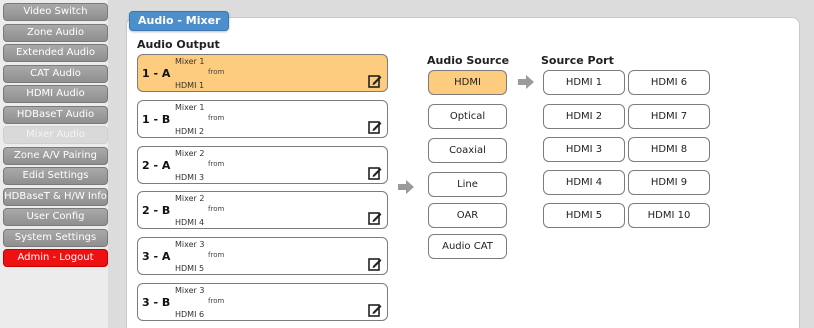 Image resolution: width=814 pixels, height=328 pixels. Describe the element at coordinates (467, 150) in the screenshot. I see `source-coaxial-button: Coaxial` at that location.